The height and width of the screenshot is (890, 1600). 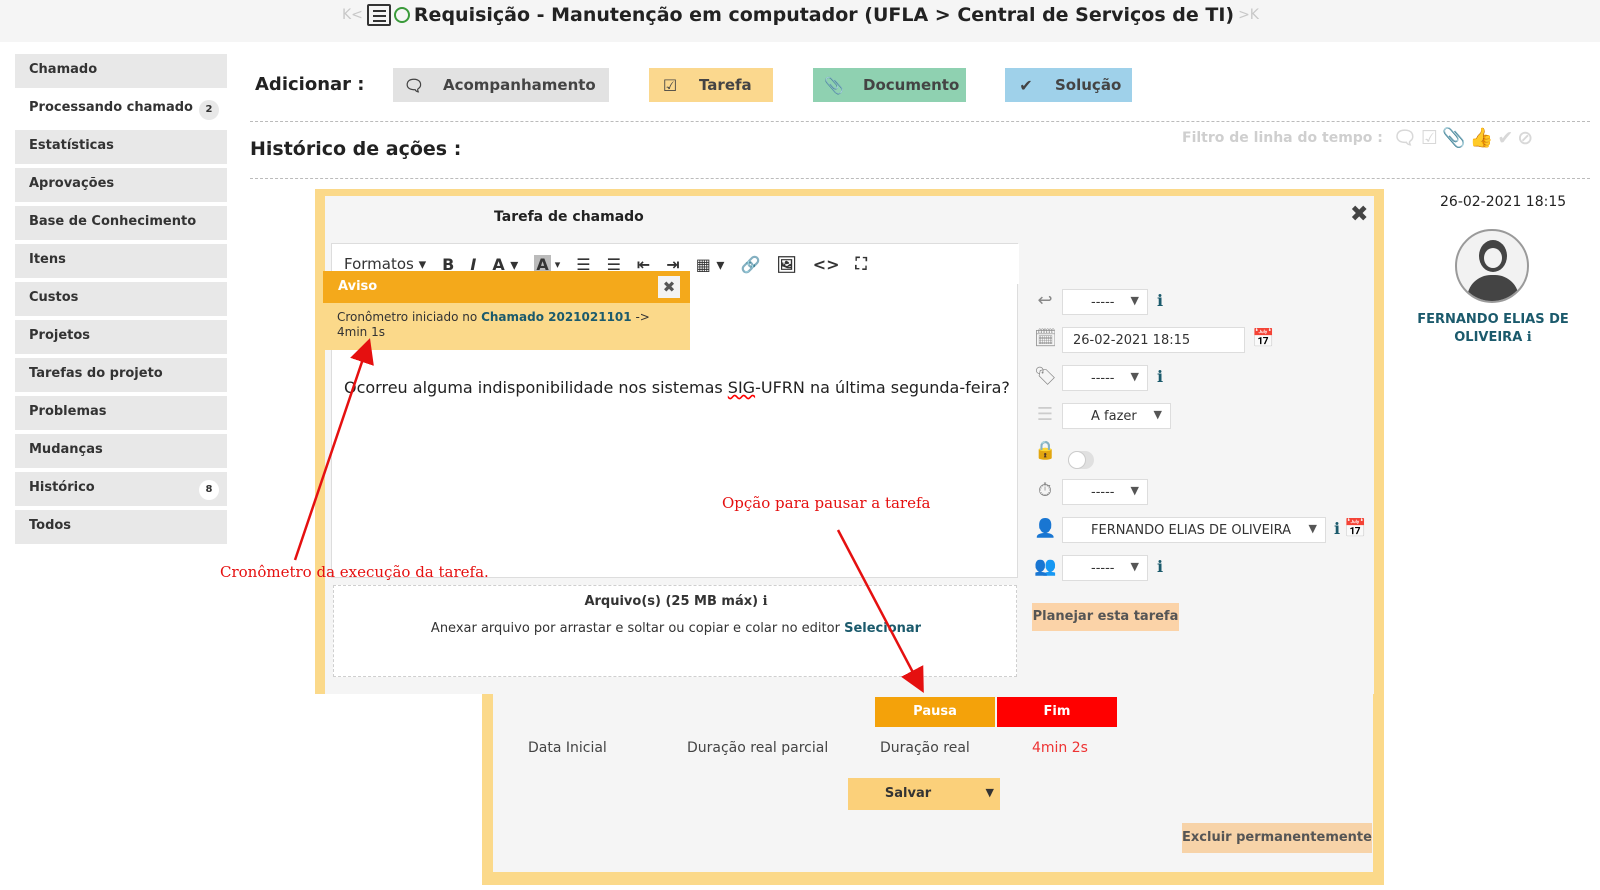 What do you see at coordinates (68, 411) in the screenshot?
I see `sidebar-item-label: Problemas` at bounding box center [68, 411].